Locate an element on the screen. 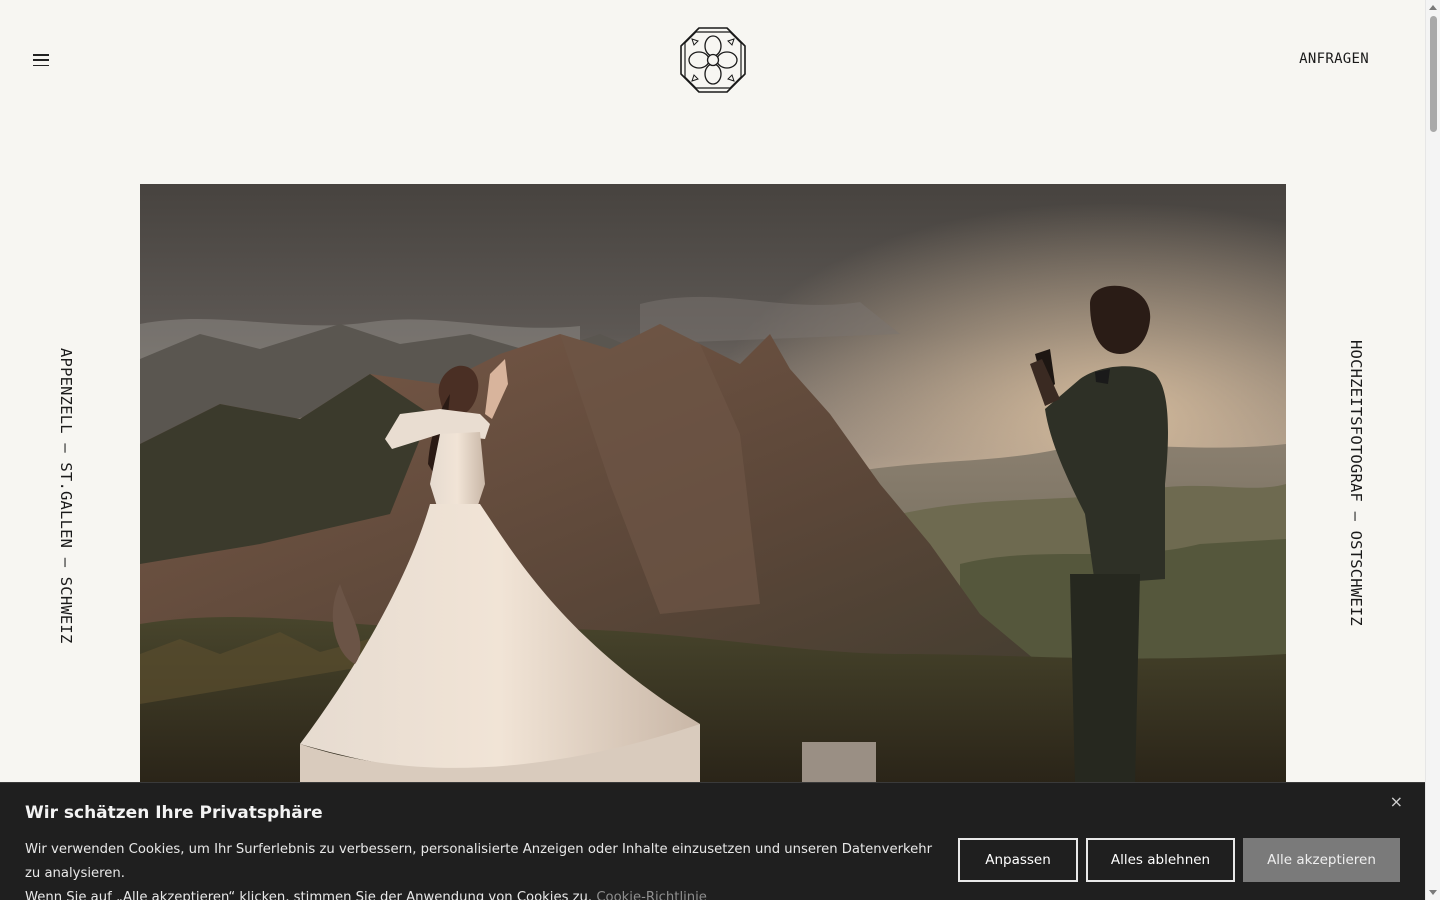 Image resolution: width=1440 pixels, height=900 pixels. close-icon: × is located at coordinates (1396, 801).